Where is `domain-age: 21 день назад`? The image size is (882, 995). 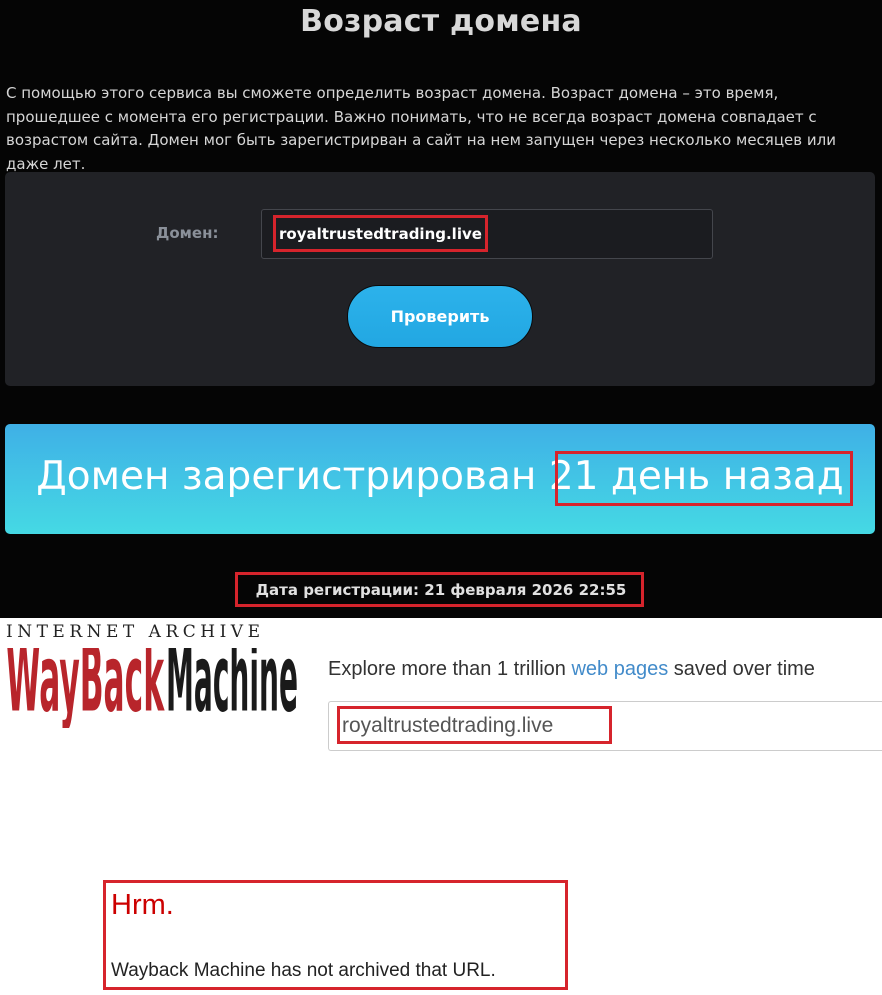
domain-age: 21 день назад is located at coordinates (696, 476).